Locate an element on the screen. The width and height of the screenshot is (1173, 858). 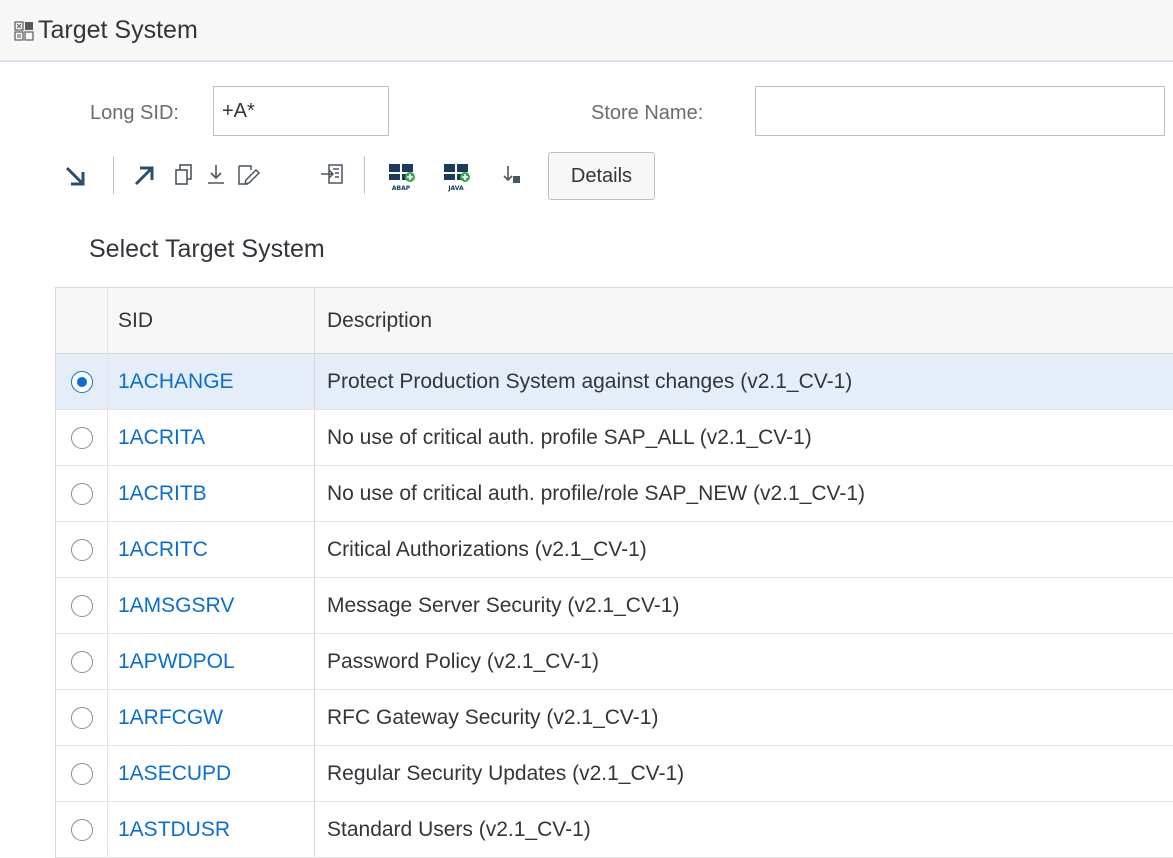
store-name-input is located at coordinates (960, 111).